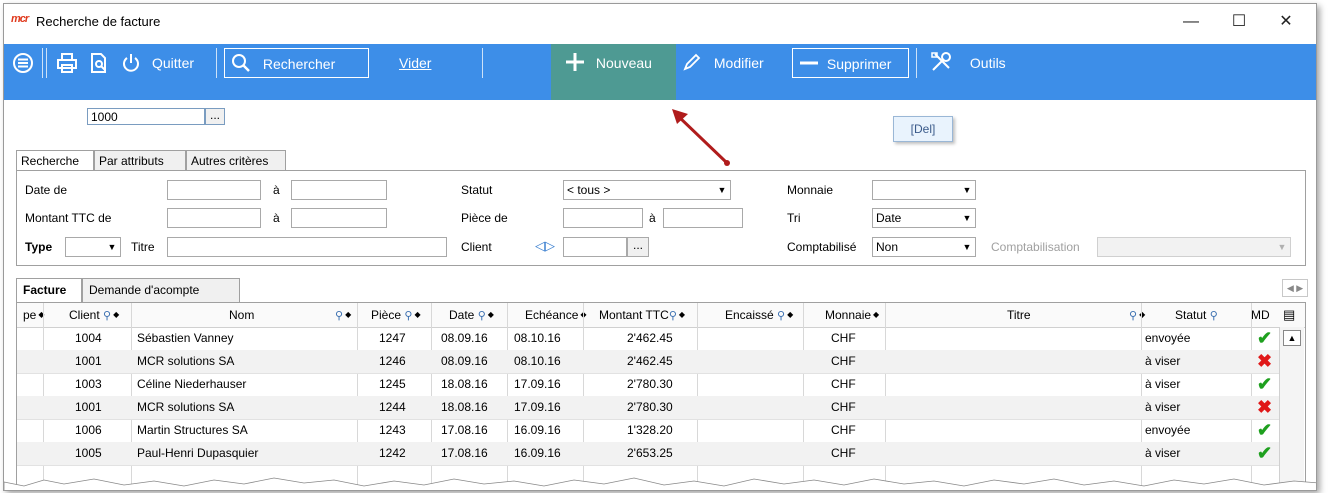 This screenshot has width=1328, height=493. I want to click on amount-from-input, so click(214, 218).